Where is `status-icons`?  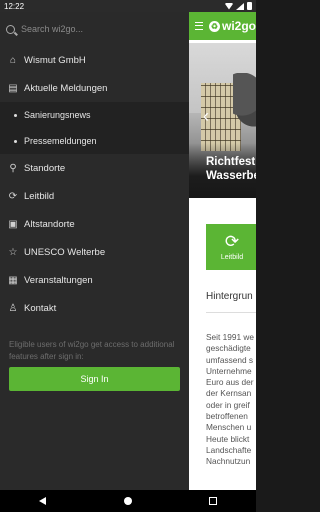
status-icons is located at coordinates (238, 6).